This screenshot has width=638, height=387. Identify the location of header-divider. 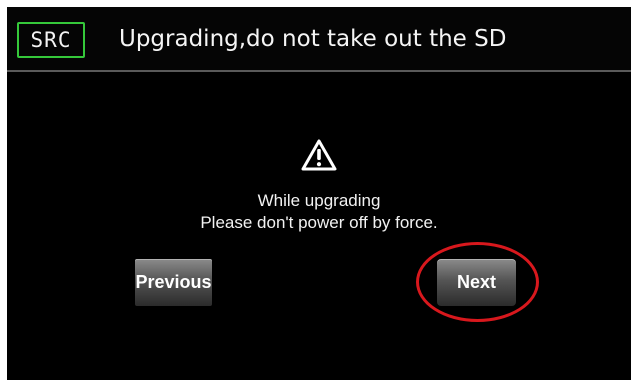
(319, 71).